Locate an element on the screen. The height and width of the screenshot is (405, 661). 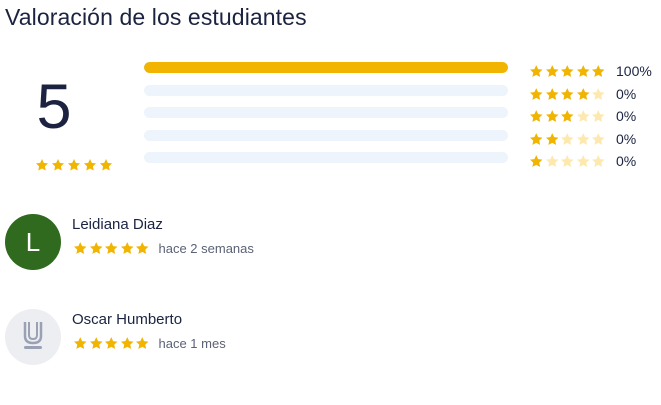
section-title: Valoración de los estudiantes is located at coordinates (156, 17).